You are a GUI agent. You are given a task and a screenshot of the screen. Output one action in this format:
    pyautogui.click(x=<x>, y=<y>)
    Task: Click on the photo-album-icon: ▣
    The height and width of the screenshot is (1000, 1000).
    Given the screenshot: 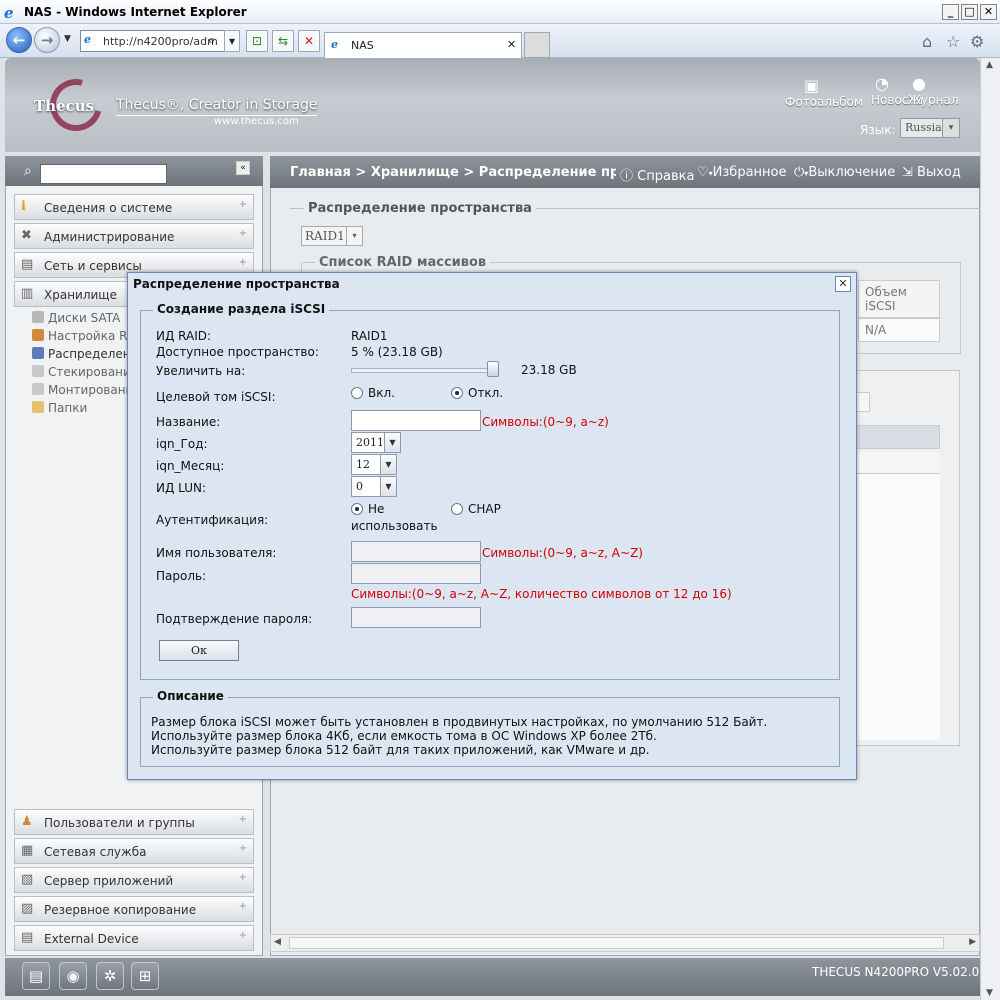 What is the action you would take?
    pyautogui.click(x=811, y=85)
    